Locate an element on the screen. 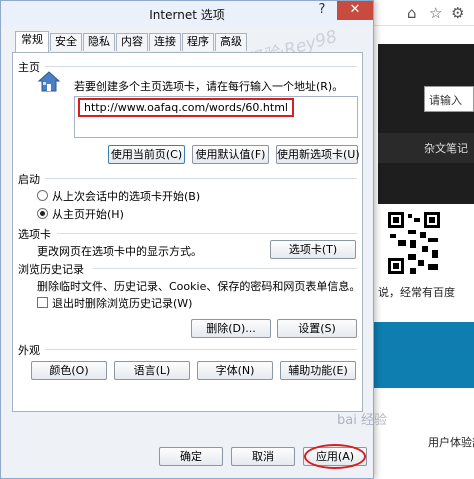  use-new-tab-button: 使用新选项卡(U) is located at coordinates (318, 154).